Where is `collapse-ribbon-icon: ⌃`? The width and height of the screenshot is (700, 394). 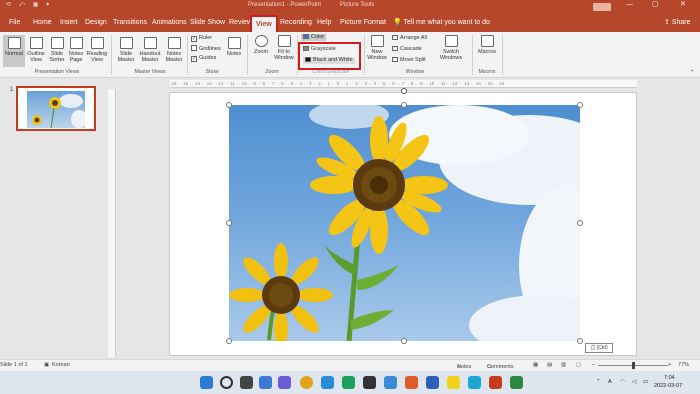
collapse-ribbon-icon: ⌃ is located at coordinates (692, 73).